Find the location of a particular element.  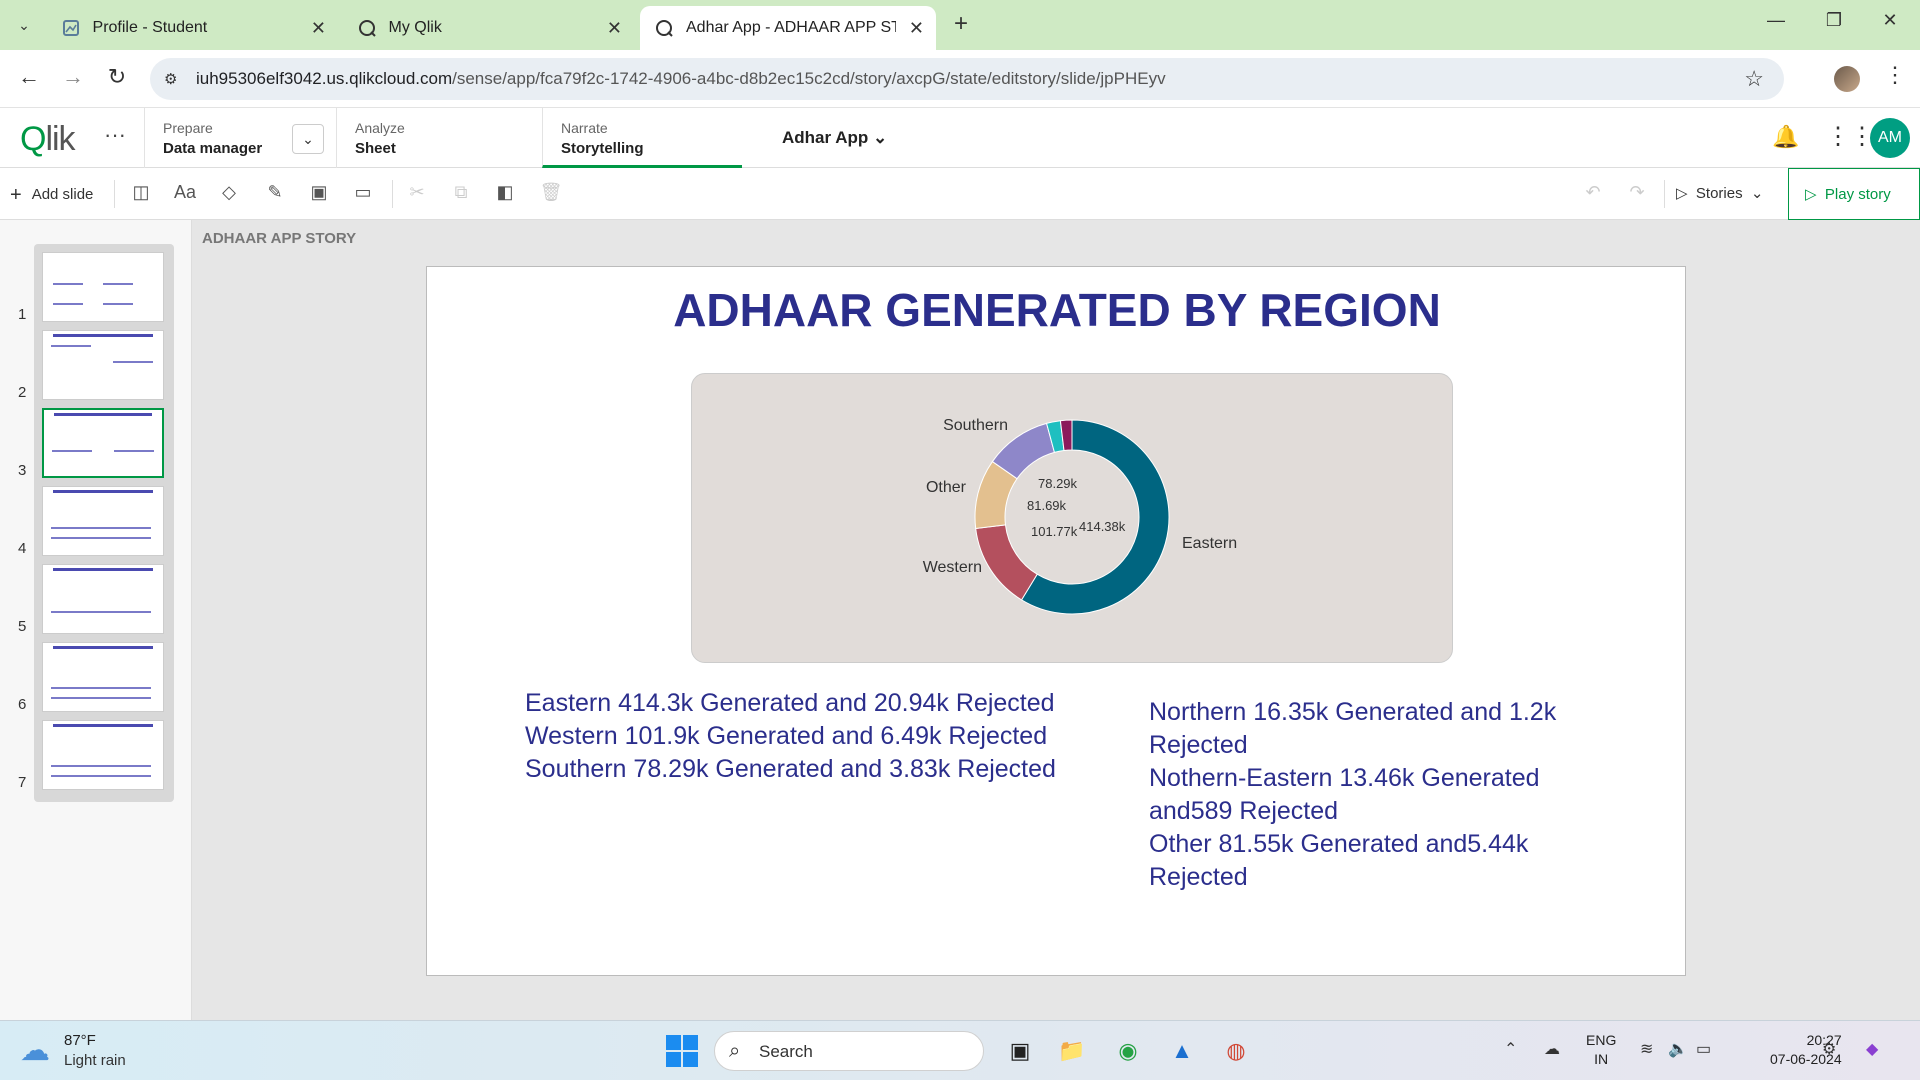

redo-icon: ↷ is located at coordinates (1637, 194).